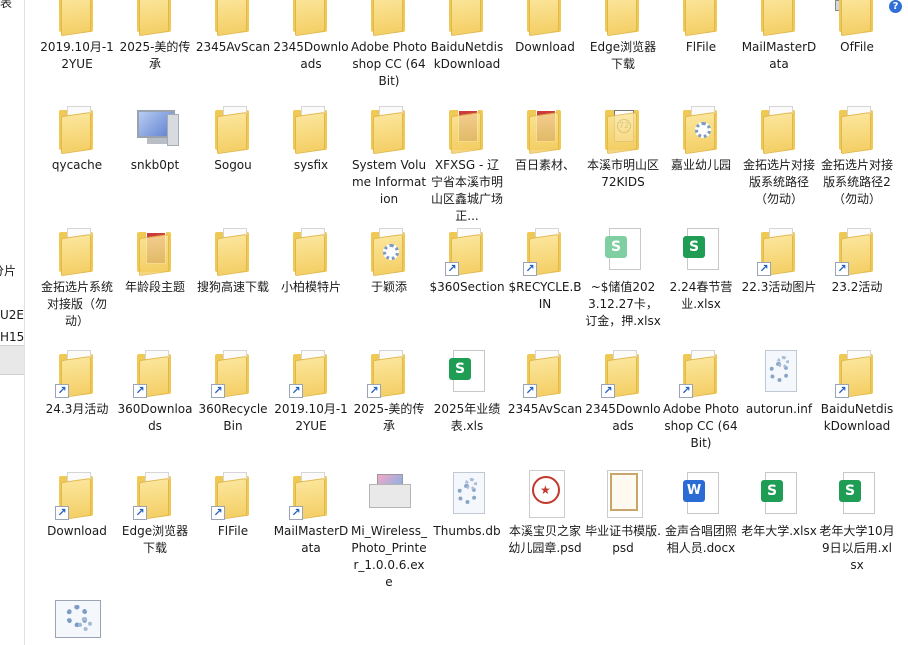 This screenshot has width=908, height=645. I want to click on file-item: 百日素材、, so click(545, 139).